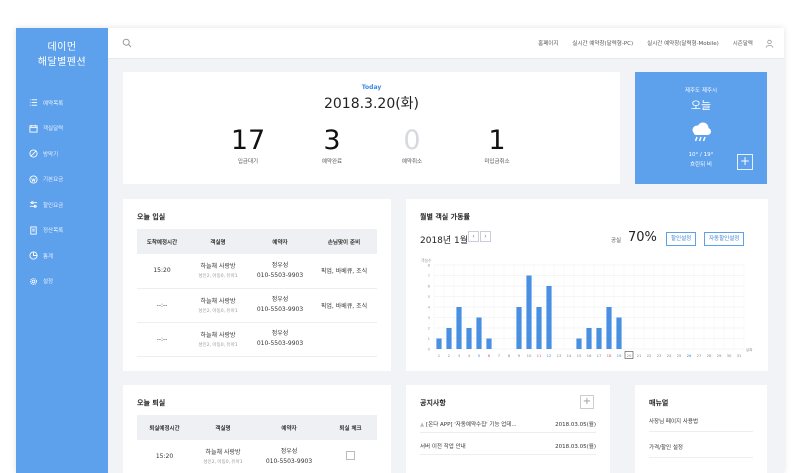  Describe the element at coordinates (729, 355) in the screenshot. I see `x-tick-label: 30` at that location.